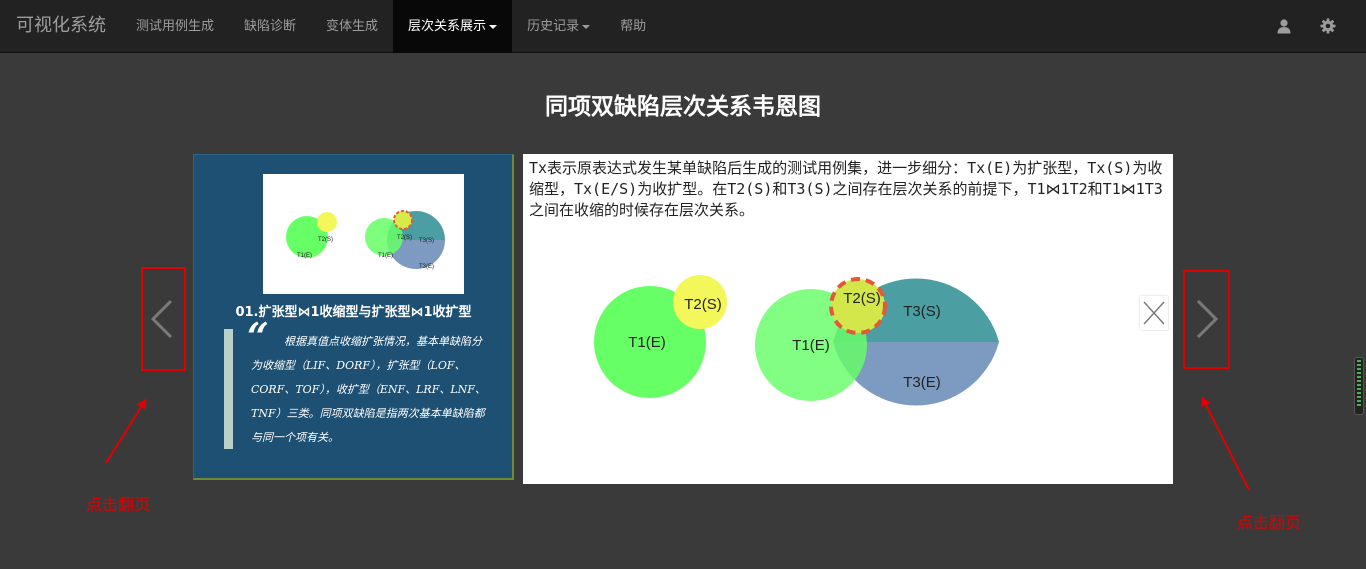 This screenshot has width=1366, height=569. What do you see at coordinates (1359, 386) in the screenshot?
I see `scrollbar` at bounding box center [1359, 386].